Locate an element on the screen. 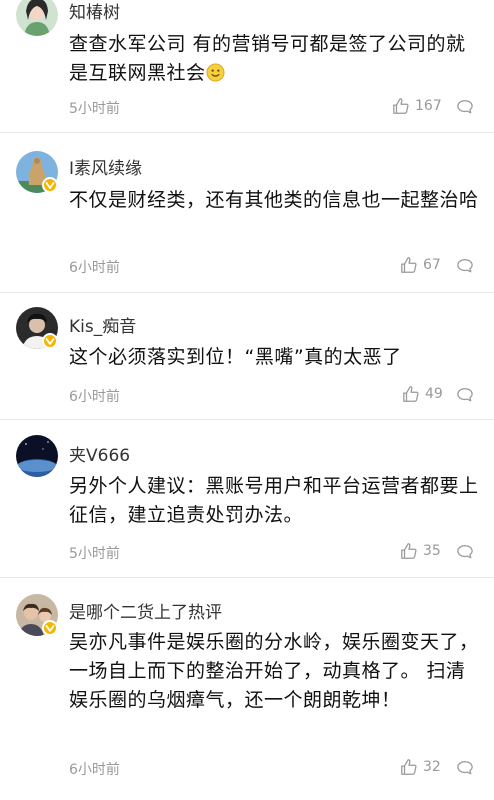  comment-username: 夹V666 is located at coordinates (99, 453).